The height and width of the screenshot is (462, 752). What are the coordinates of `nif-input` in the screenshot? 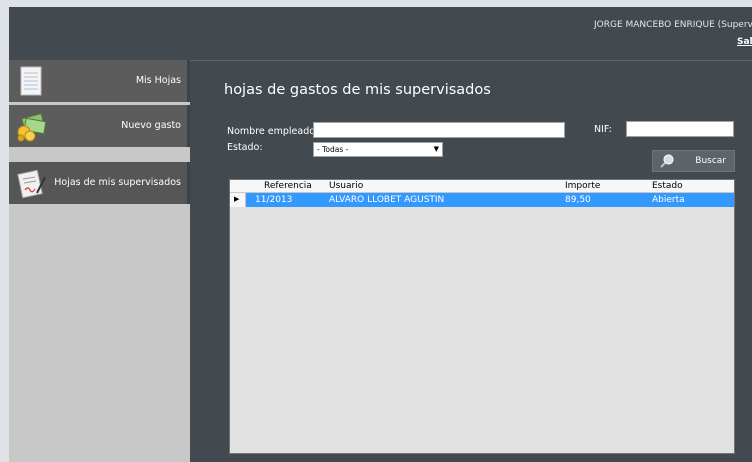 It's located at (680, 129).